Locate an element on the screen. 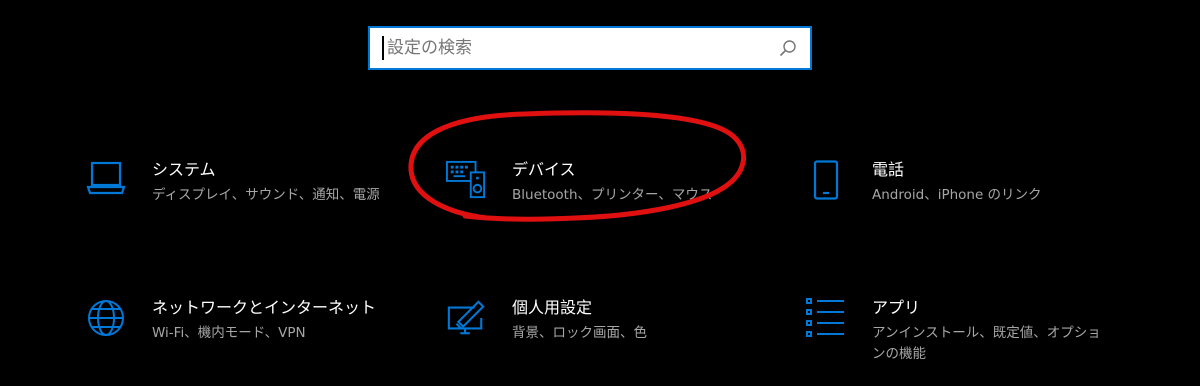 The height and width of the screenshot is (386, 1200). tile-title: デバイス is located at coordinates (544, 169).